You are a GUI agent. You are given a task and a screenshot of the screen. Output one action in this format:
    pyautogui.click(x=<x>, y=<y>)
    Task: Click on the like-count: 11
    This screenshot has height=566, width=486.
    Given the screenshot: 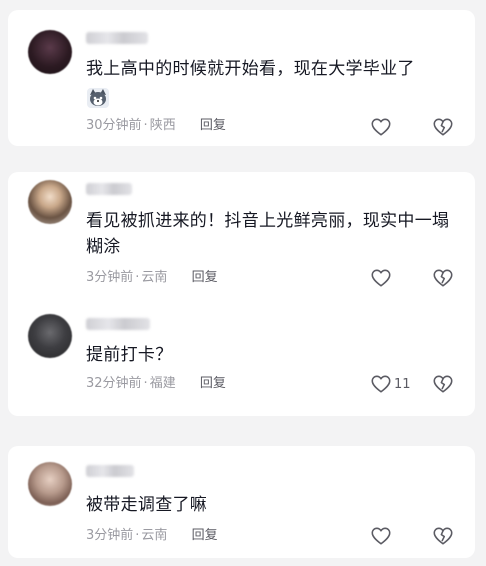 What is the action you would take?
    pyautogui.click(x=402, y=384)
    